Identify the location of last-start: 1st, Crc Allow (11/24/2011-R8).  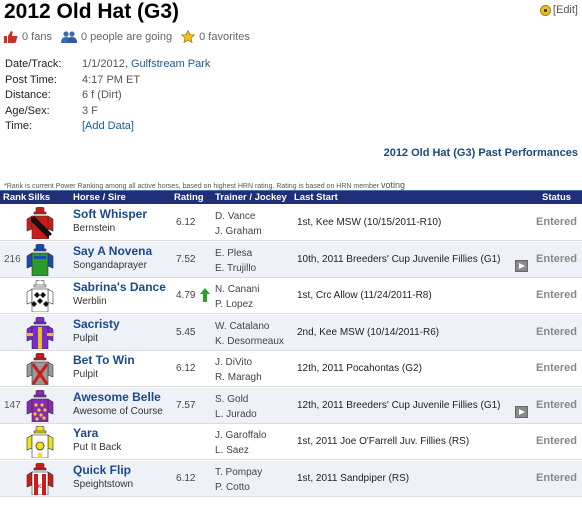
(364, 295).